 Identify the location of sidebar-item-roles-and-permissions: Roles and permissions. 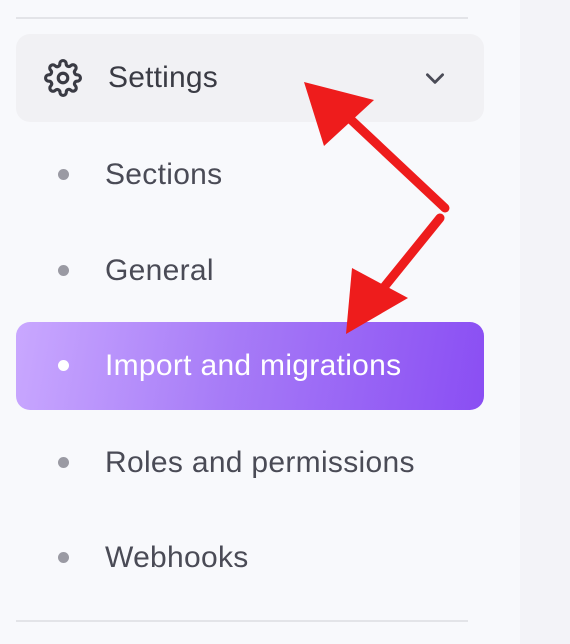
(250, 463).